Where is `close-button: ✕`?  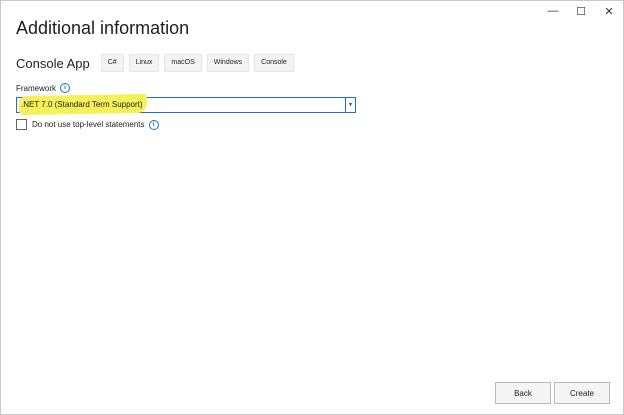 close-button: ✕ is located at coordinates (609, 11).